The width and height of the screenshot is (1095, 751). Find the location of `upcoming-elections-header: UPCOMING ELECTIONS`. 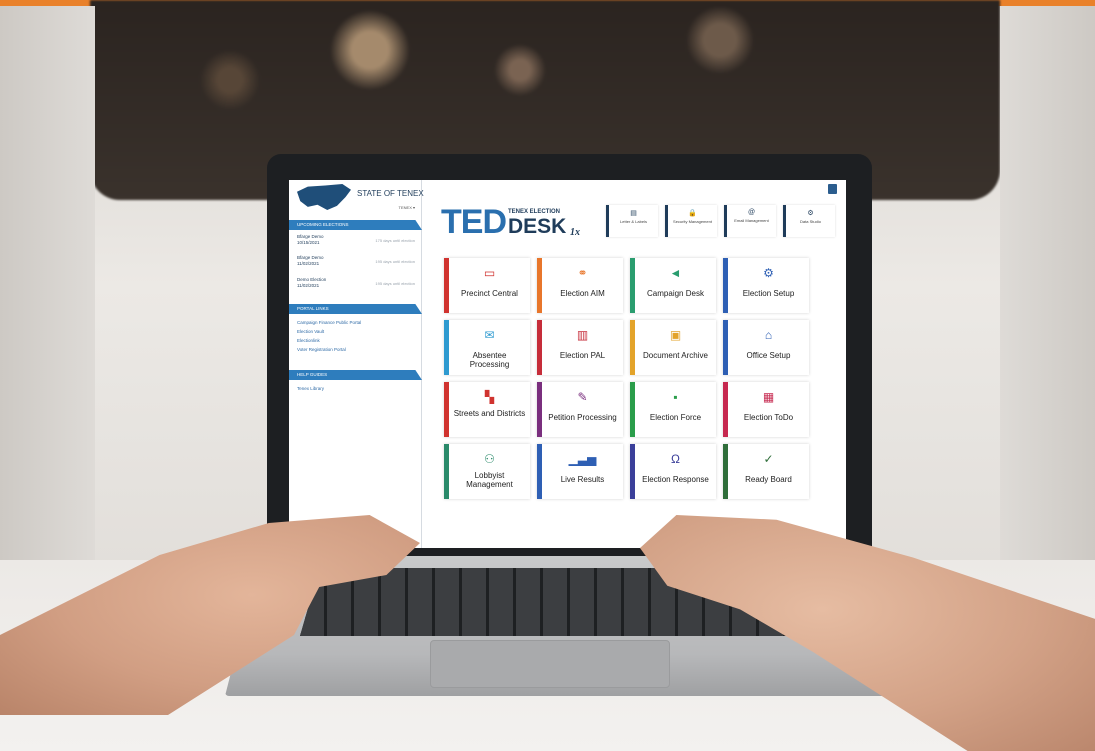

upcoming-elections-header: UPCOMING ELECTIONS is located at coordinates (355, 225).